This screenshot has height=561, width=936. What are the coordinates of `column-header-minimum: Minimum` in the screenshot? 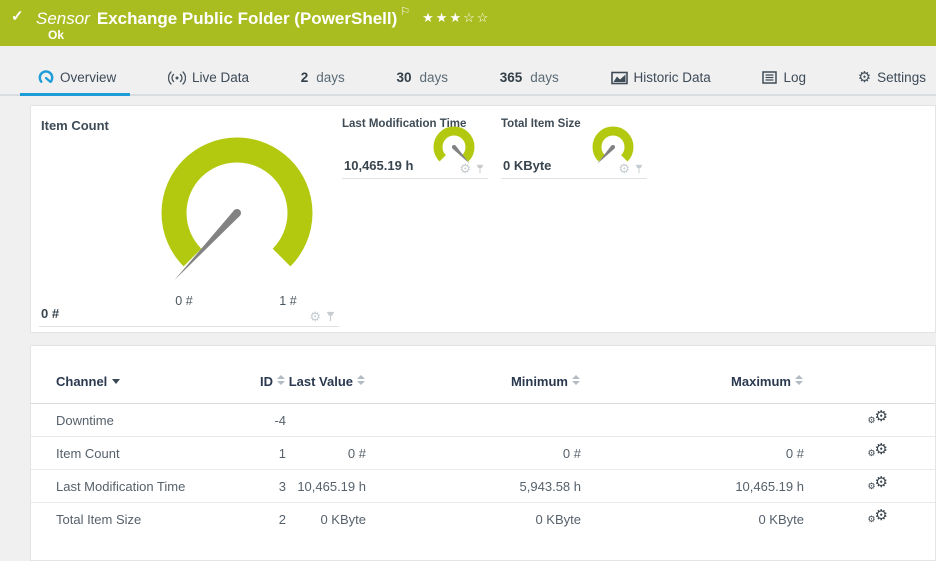 It's located at (473, 385).